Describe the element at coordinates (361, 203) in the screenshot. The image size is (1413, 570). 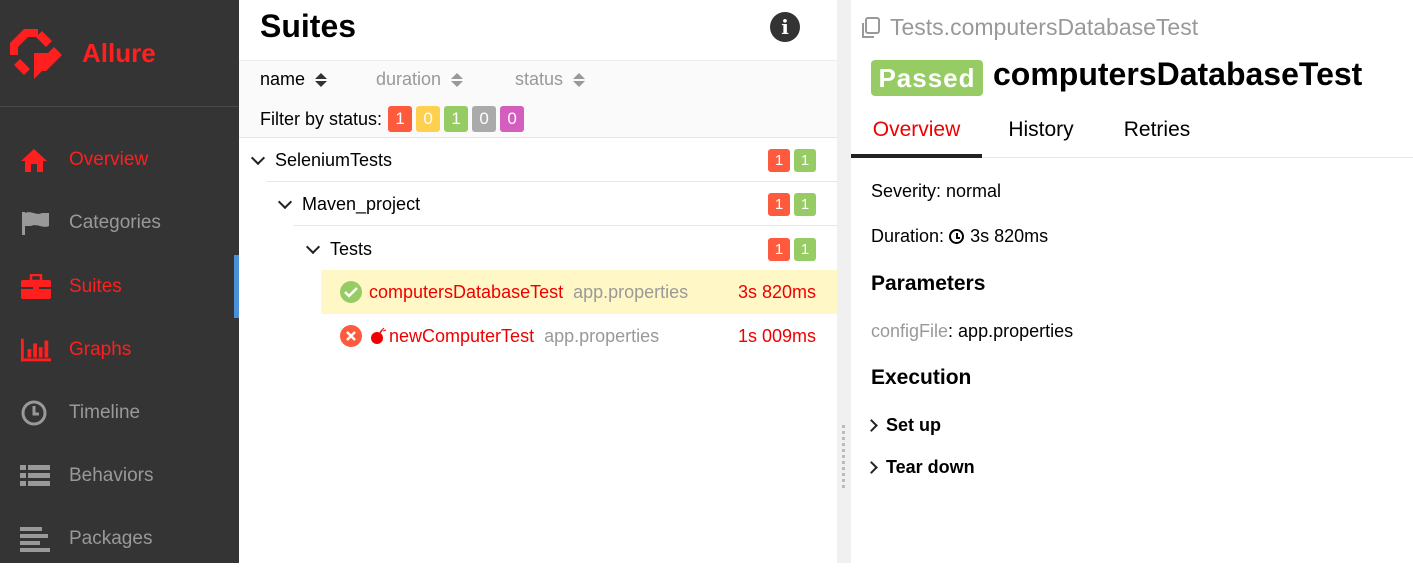
I see `tree-node-label: Maven_project` at that location.